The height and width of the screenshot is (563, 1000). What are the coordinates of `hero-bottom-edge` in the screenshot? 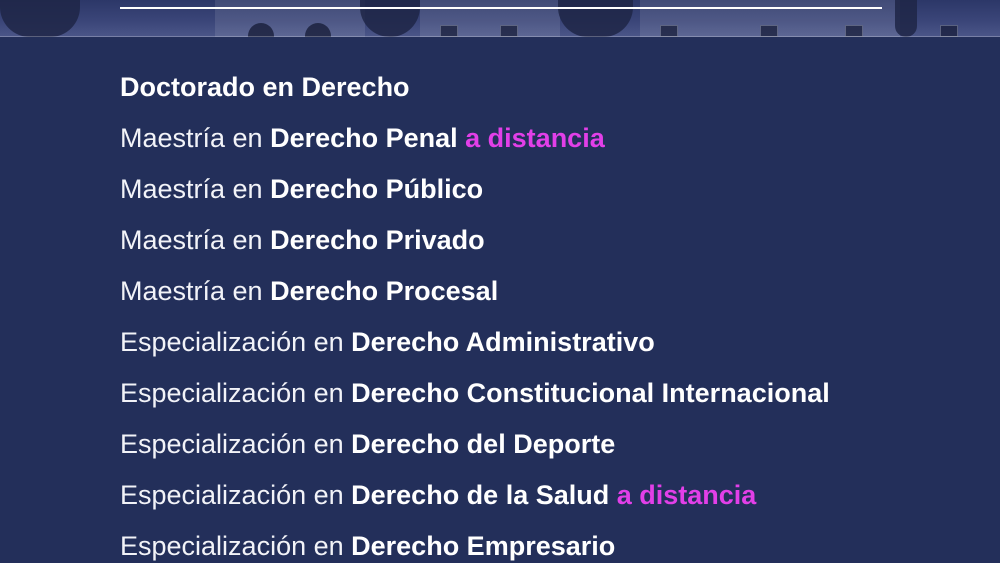 It's located at (500, 36).